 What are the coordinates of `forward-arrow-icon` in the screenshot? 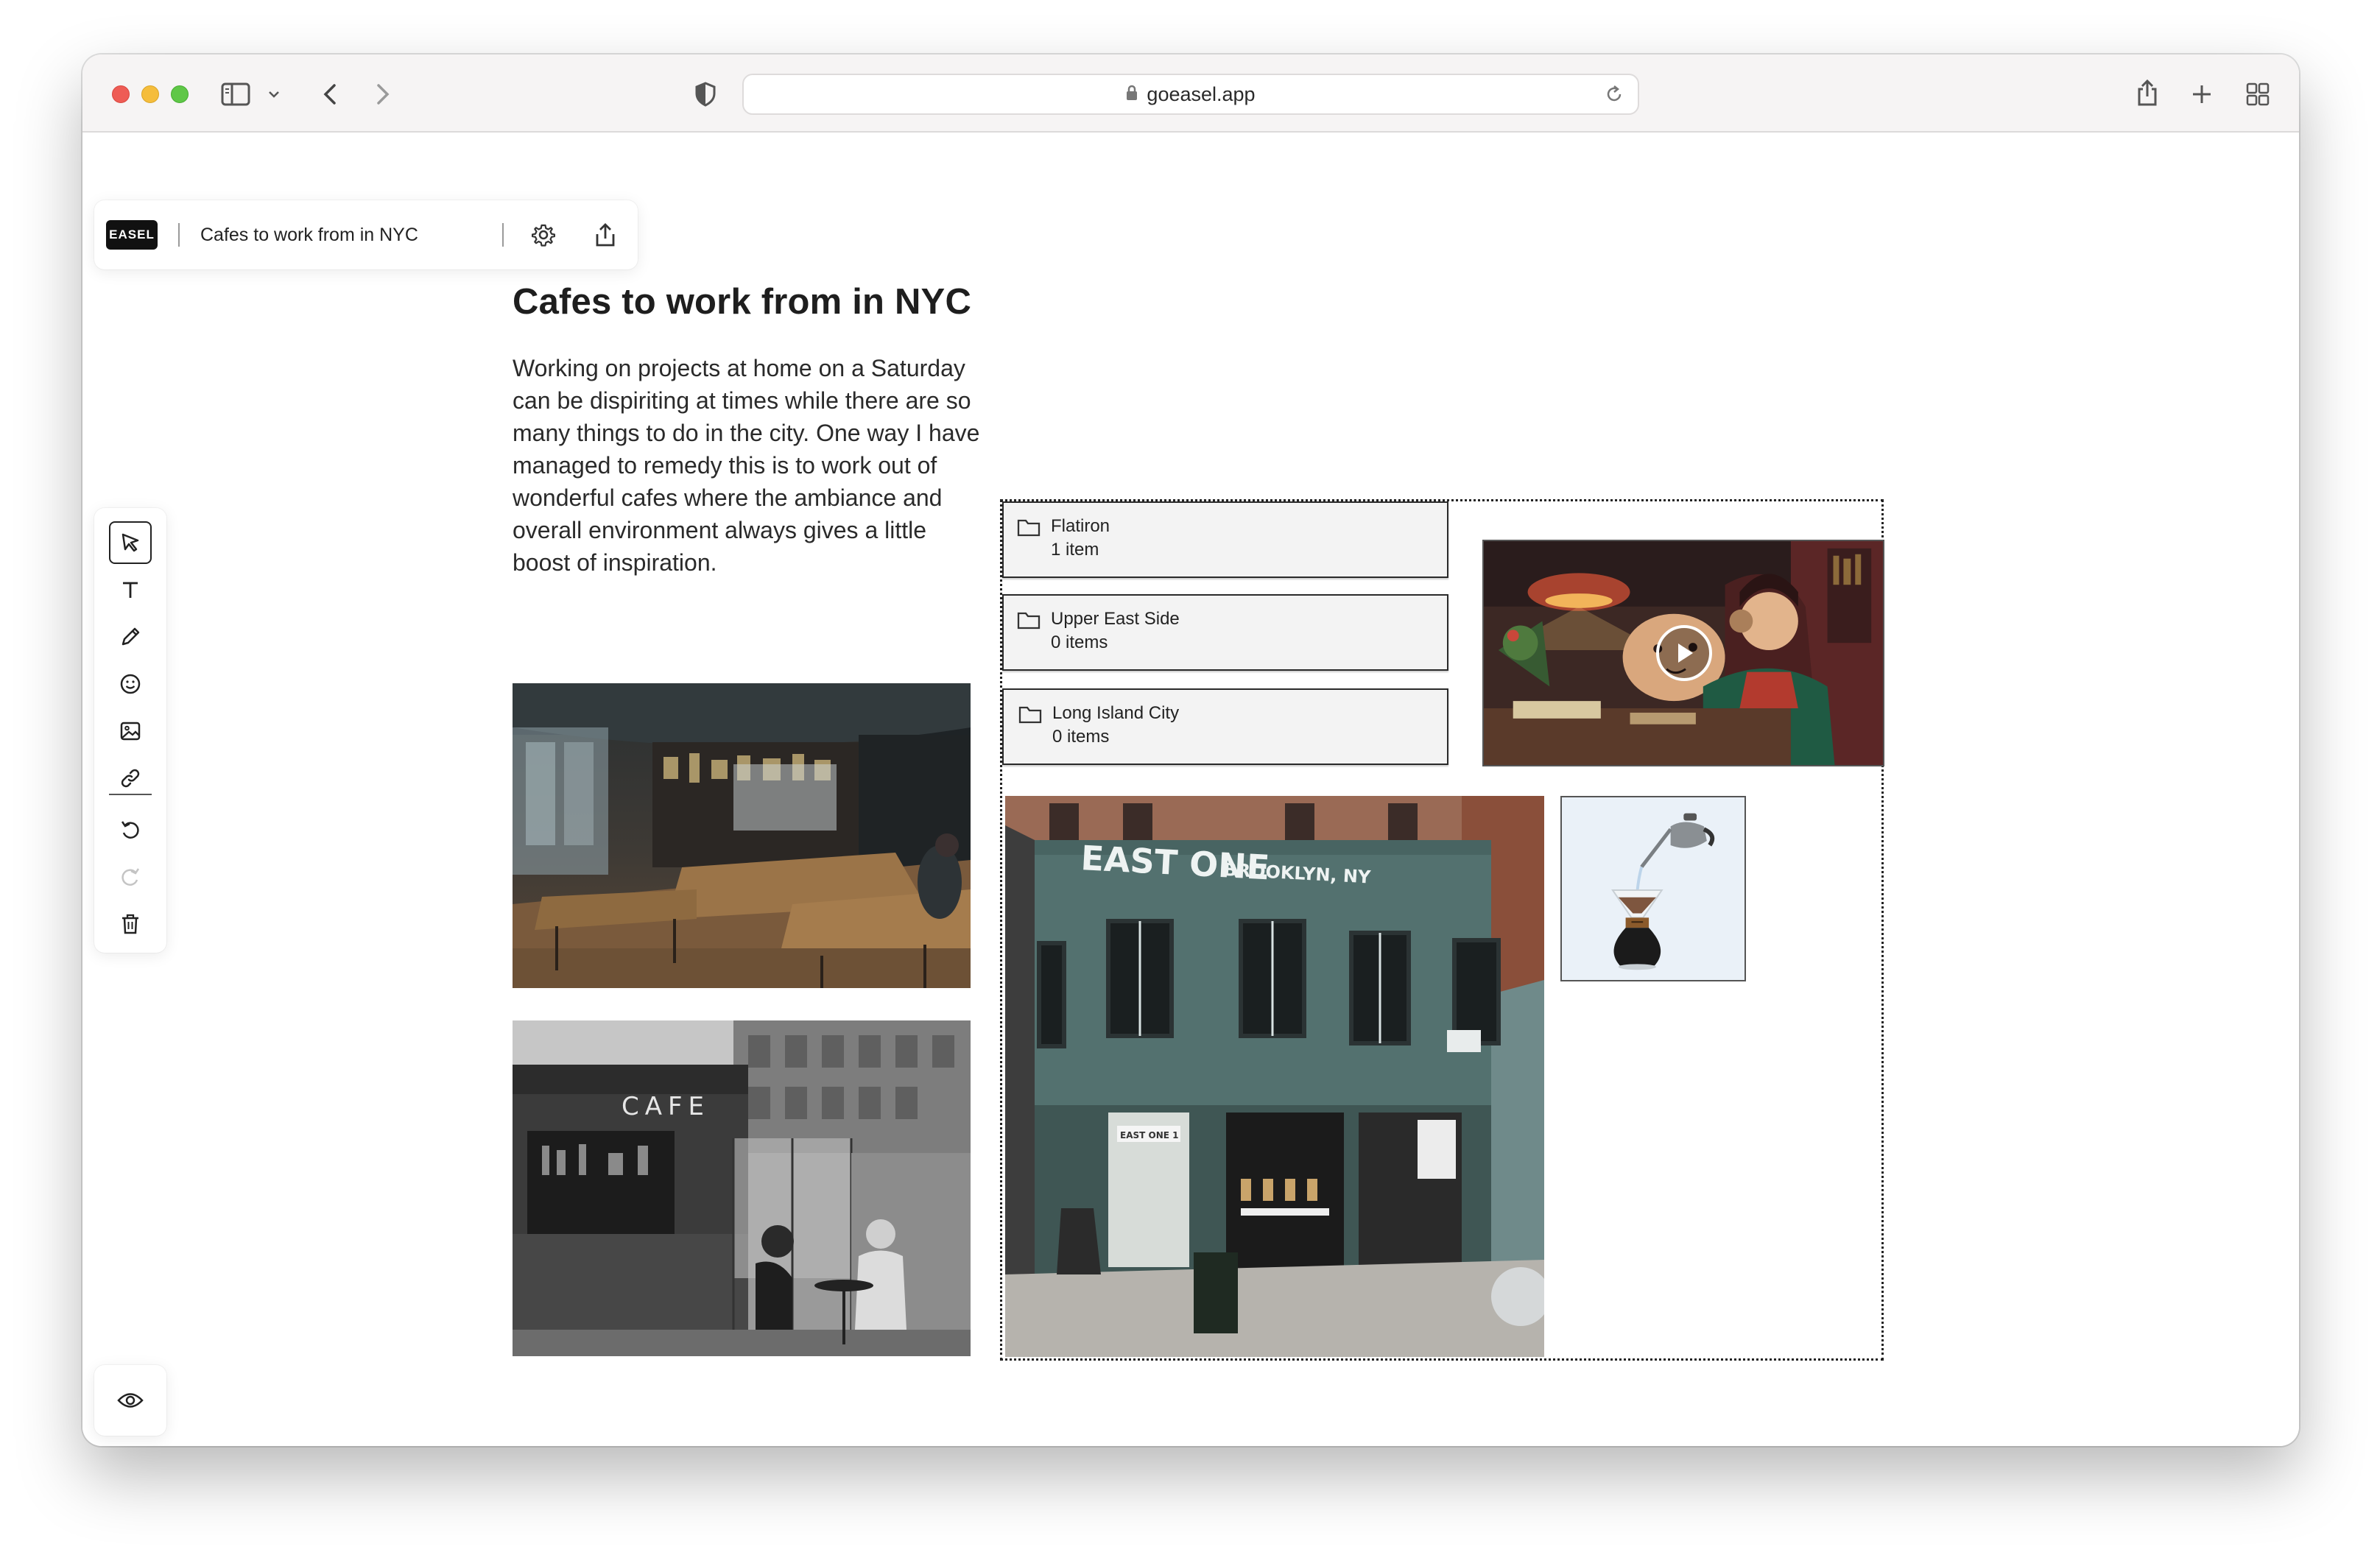 It's located at (383, 95).